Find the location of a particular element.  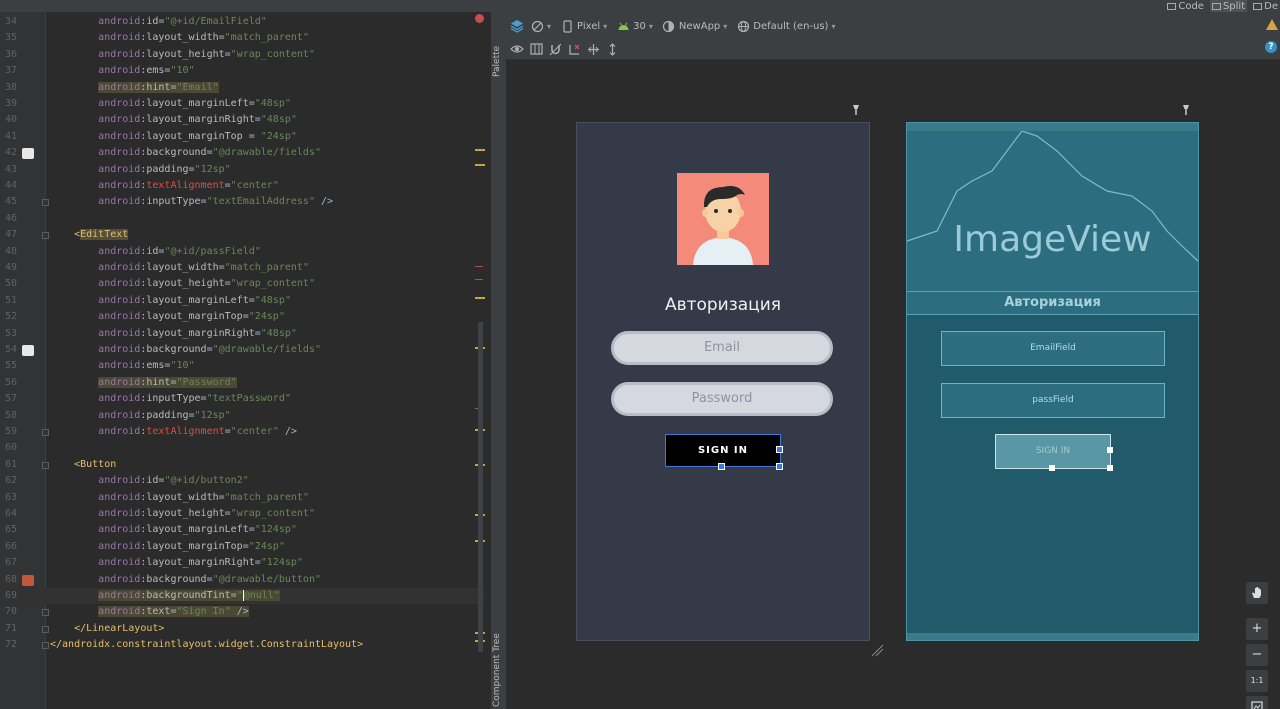

resize-corner-icon is located at coordinates (877, 651).